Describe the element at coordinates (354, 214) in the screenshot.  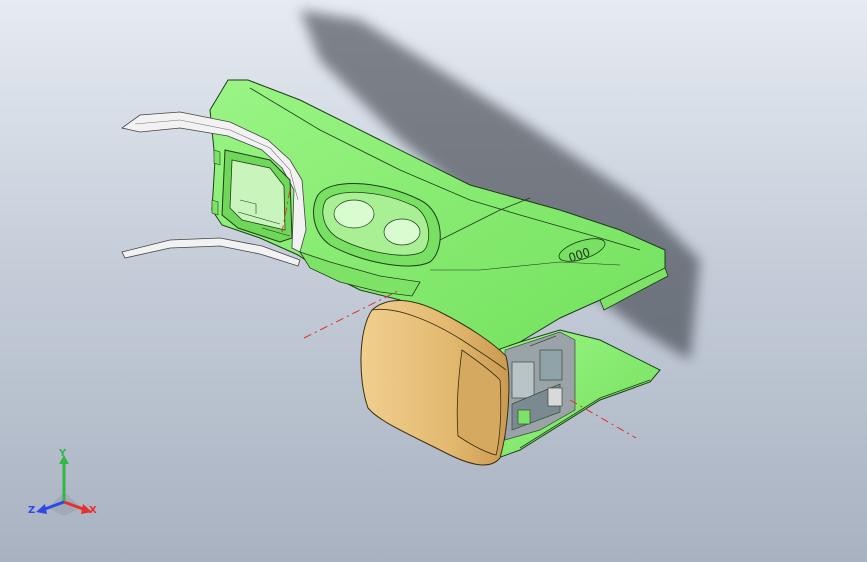
I see `cup-well-left` at that location.